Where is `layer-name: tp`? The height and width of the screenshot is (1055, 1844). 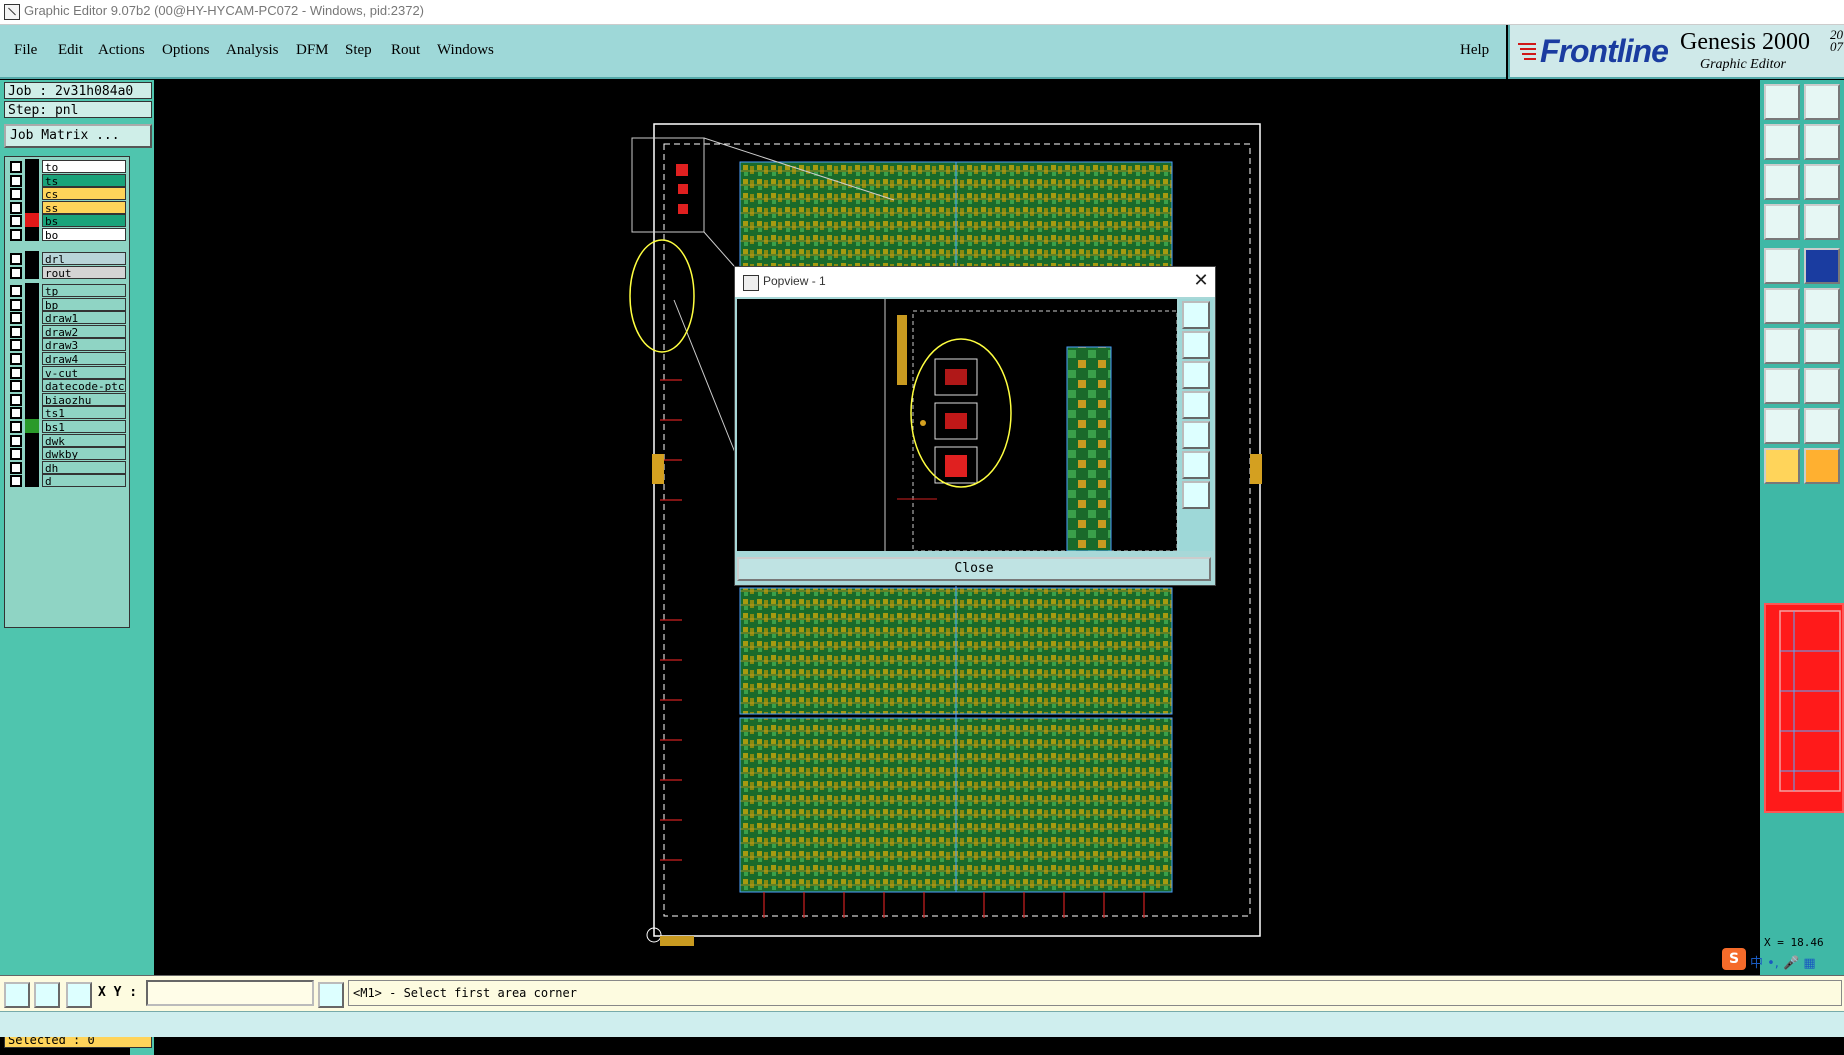 layer-name: tp is located at coordinates (84, 290).